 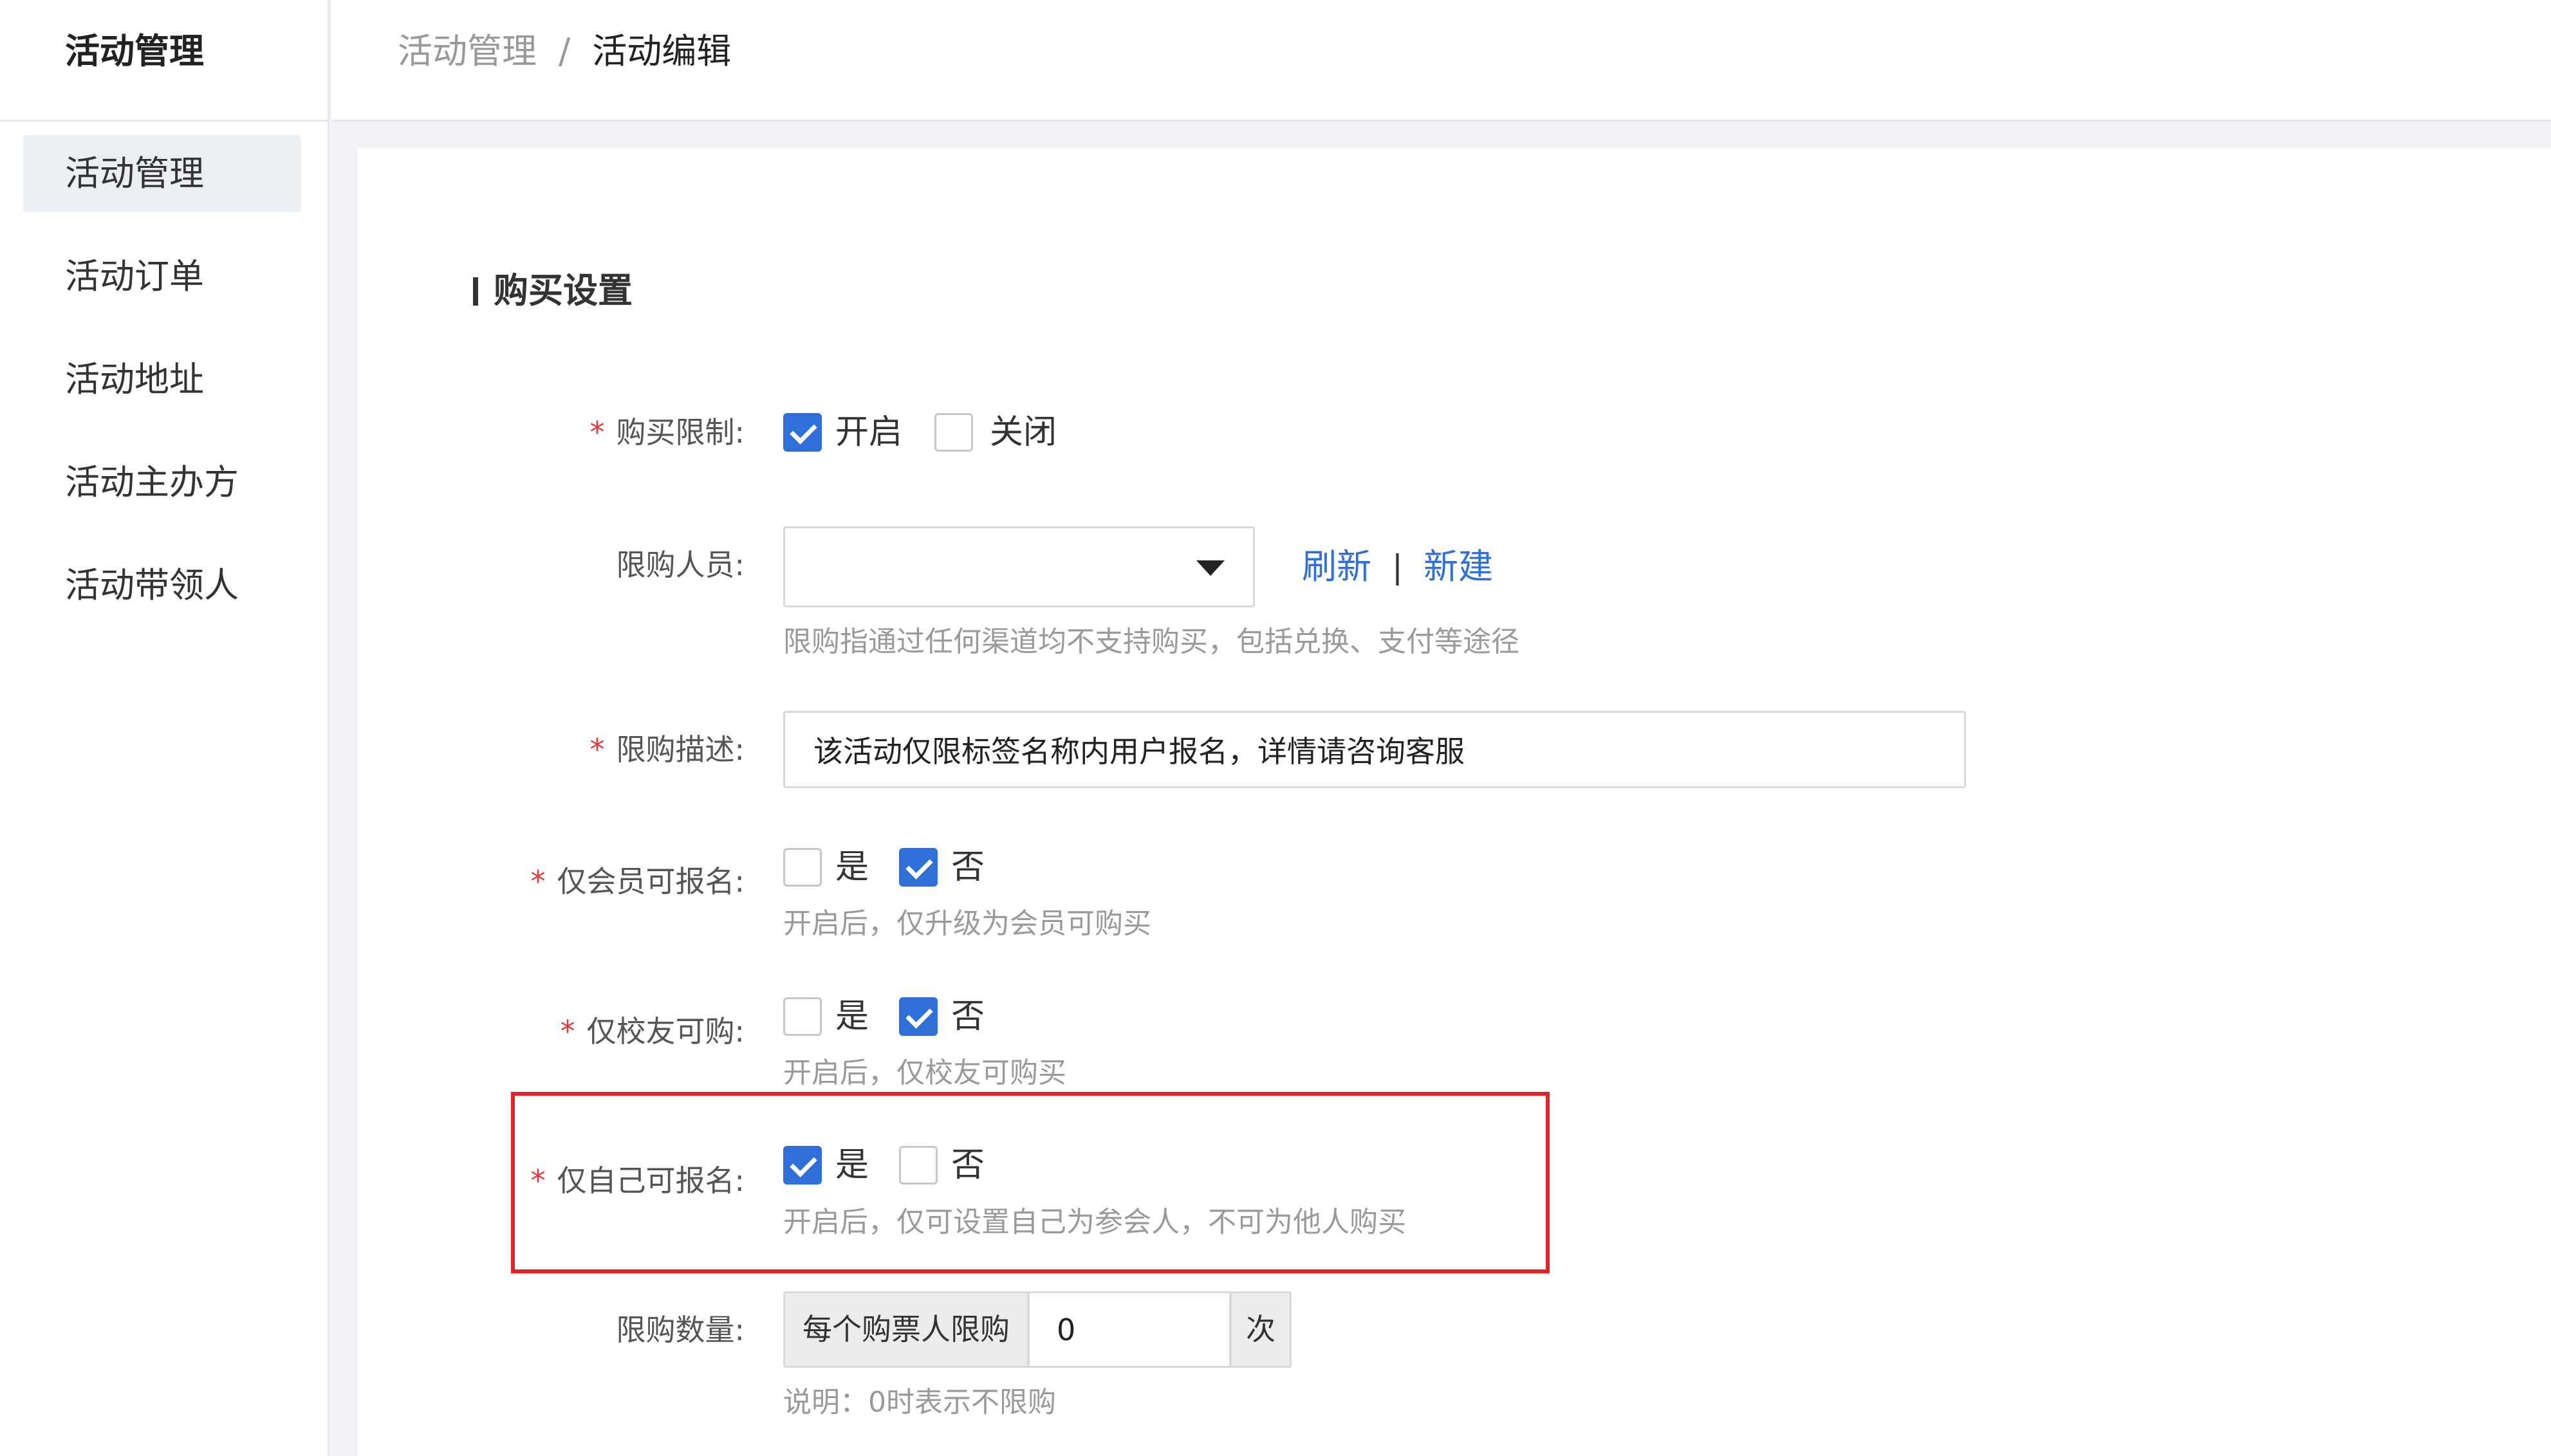 I want to click on self-only-no-checkbox, so click(x=918, y=1165).